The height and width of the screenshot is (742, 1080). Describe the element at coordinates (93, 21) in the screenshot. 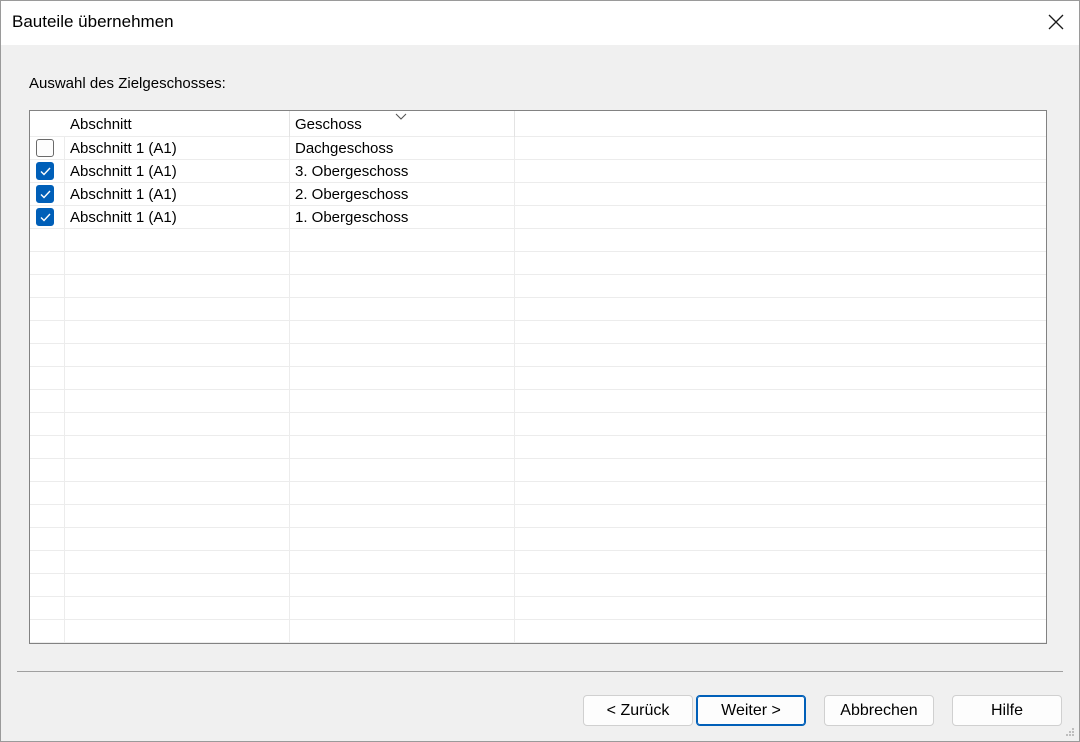

I see `dialog-title: Bauteile übernehmen` at that location.